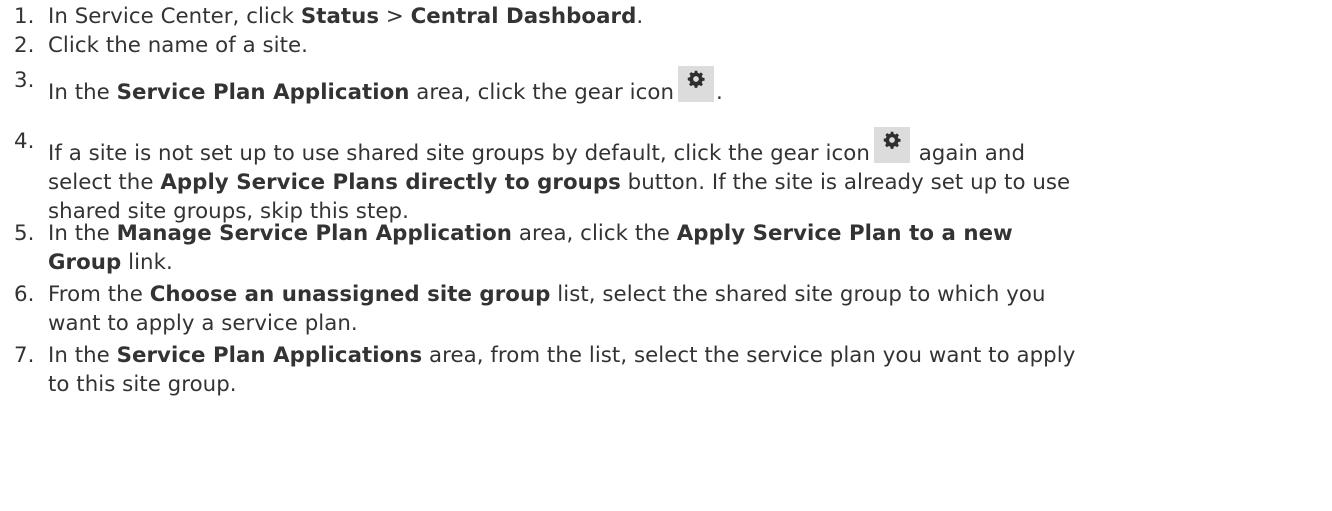 Image resolution: width=1332 pixels, height=511 pixels. I want to click on ui-term-status: Status, so click(340, 16).